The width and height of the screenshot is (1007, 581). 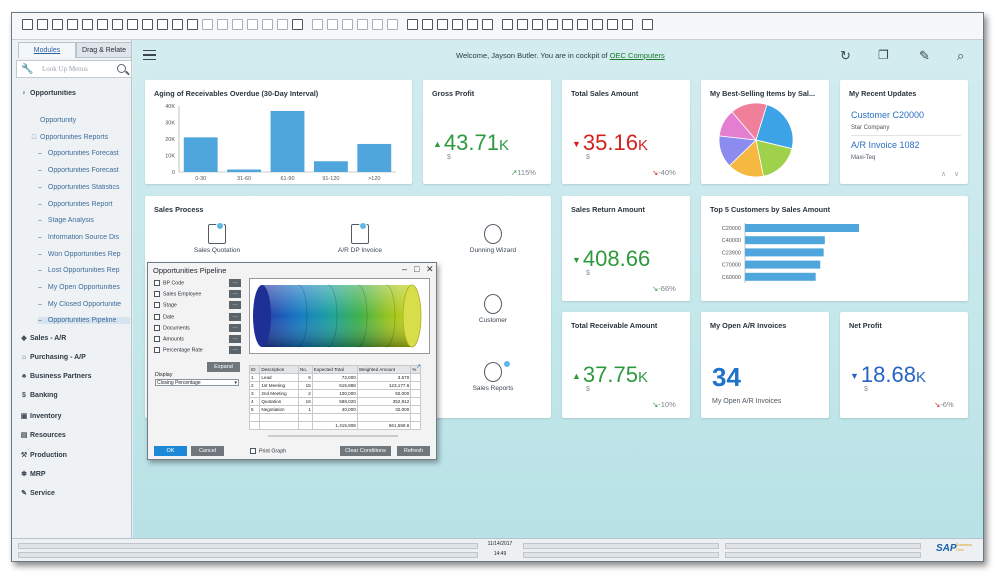 I want to click on sidebar-item: ⌂ Purchasing - A/P, so click(x=74, y=357).